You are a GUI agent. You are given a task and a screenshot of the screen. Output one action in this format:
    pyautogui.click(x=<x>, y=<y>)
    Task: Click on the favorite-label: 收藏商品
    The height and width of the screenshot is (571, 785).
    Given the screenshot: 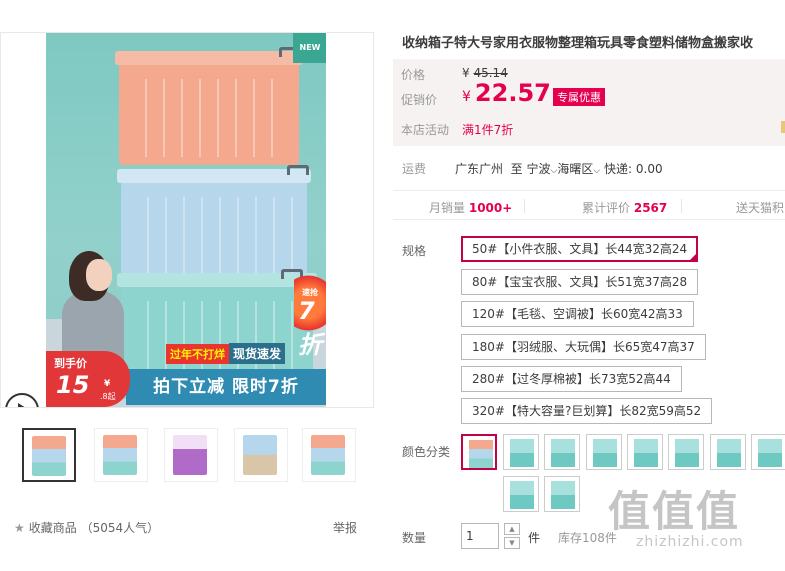 What is the action you would take?
    pyautogui.click(x=52, y=528)
    